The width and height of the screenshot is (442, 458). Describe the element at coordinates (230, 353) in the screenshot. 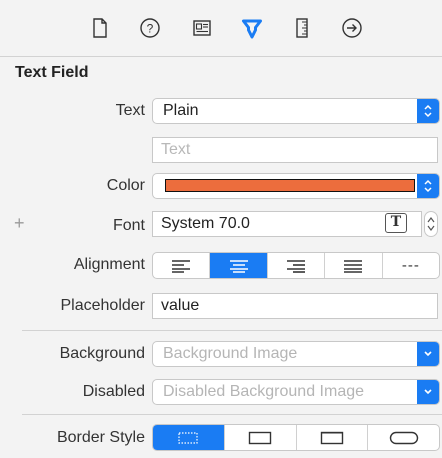

I see `background-image-placeholder: Background Image` at that location.